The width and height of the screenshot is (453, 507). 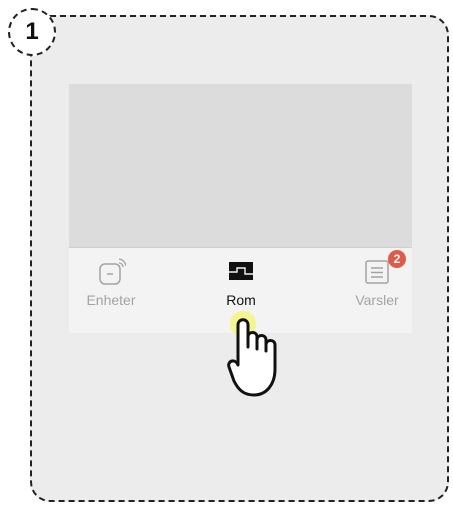 What do you see at coordinates (241, 271) in the screenshot?
I see `room-icon` at bounding box center [241, 271].